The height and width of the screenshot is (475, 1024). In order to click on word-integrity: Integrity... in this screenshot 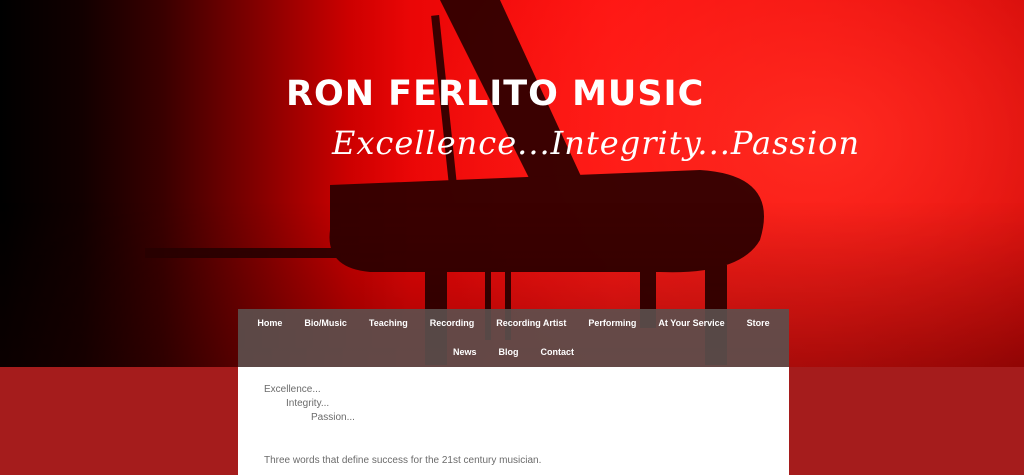, I will do `click(308, 403)`.